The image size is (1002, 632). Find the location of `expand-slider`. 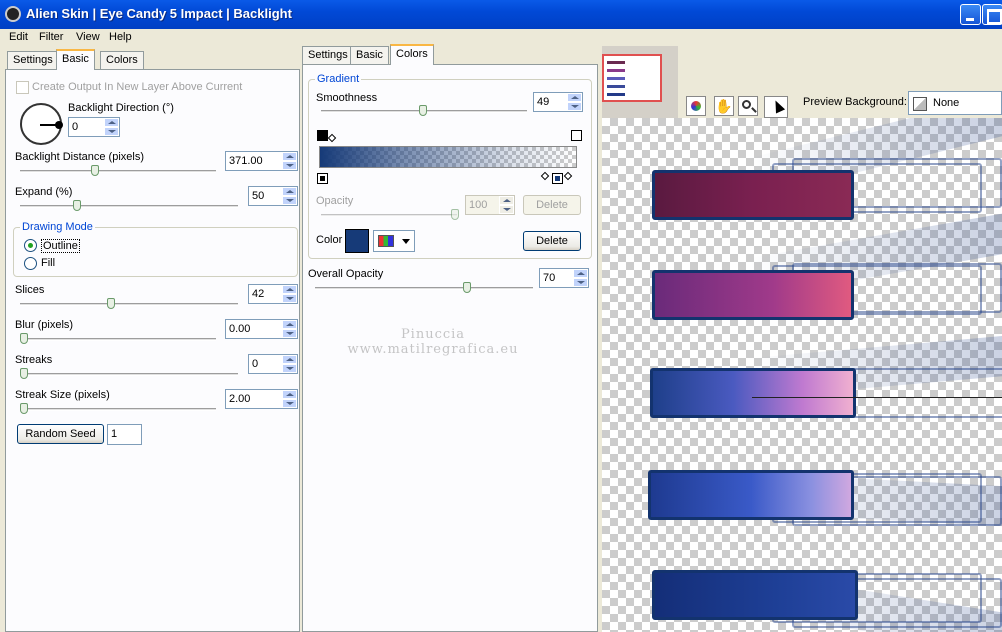

expand-slider is located at coordinates (129, 206).